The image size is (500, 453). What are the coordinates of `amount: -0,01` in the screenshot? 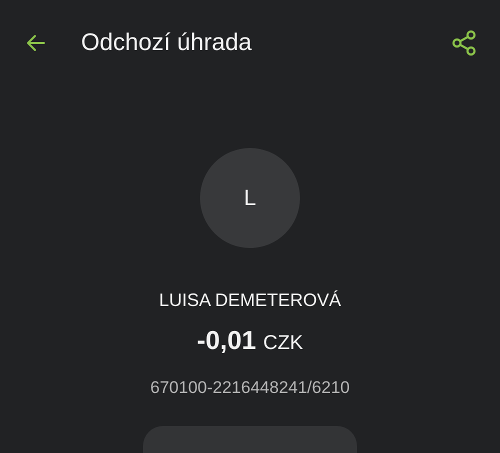 It's located at (226, 340).